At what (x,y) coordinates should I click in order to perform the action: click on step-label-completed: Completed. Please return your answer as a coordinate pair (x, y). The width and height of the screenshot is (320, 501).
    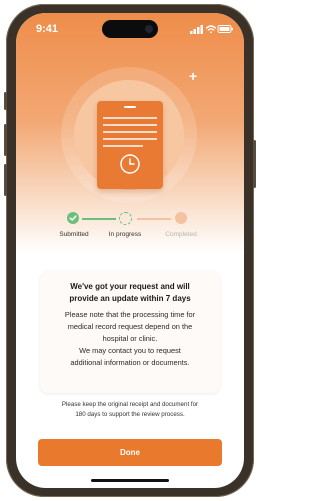
    Looking at the image, I should click on (181, 234).